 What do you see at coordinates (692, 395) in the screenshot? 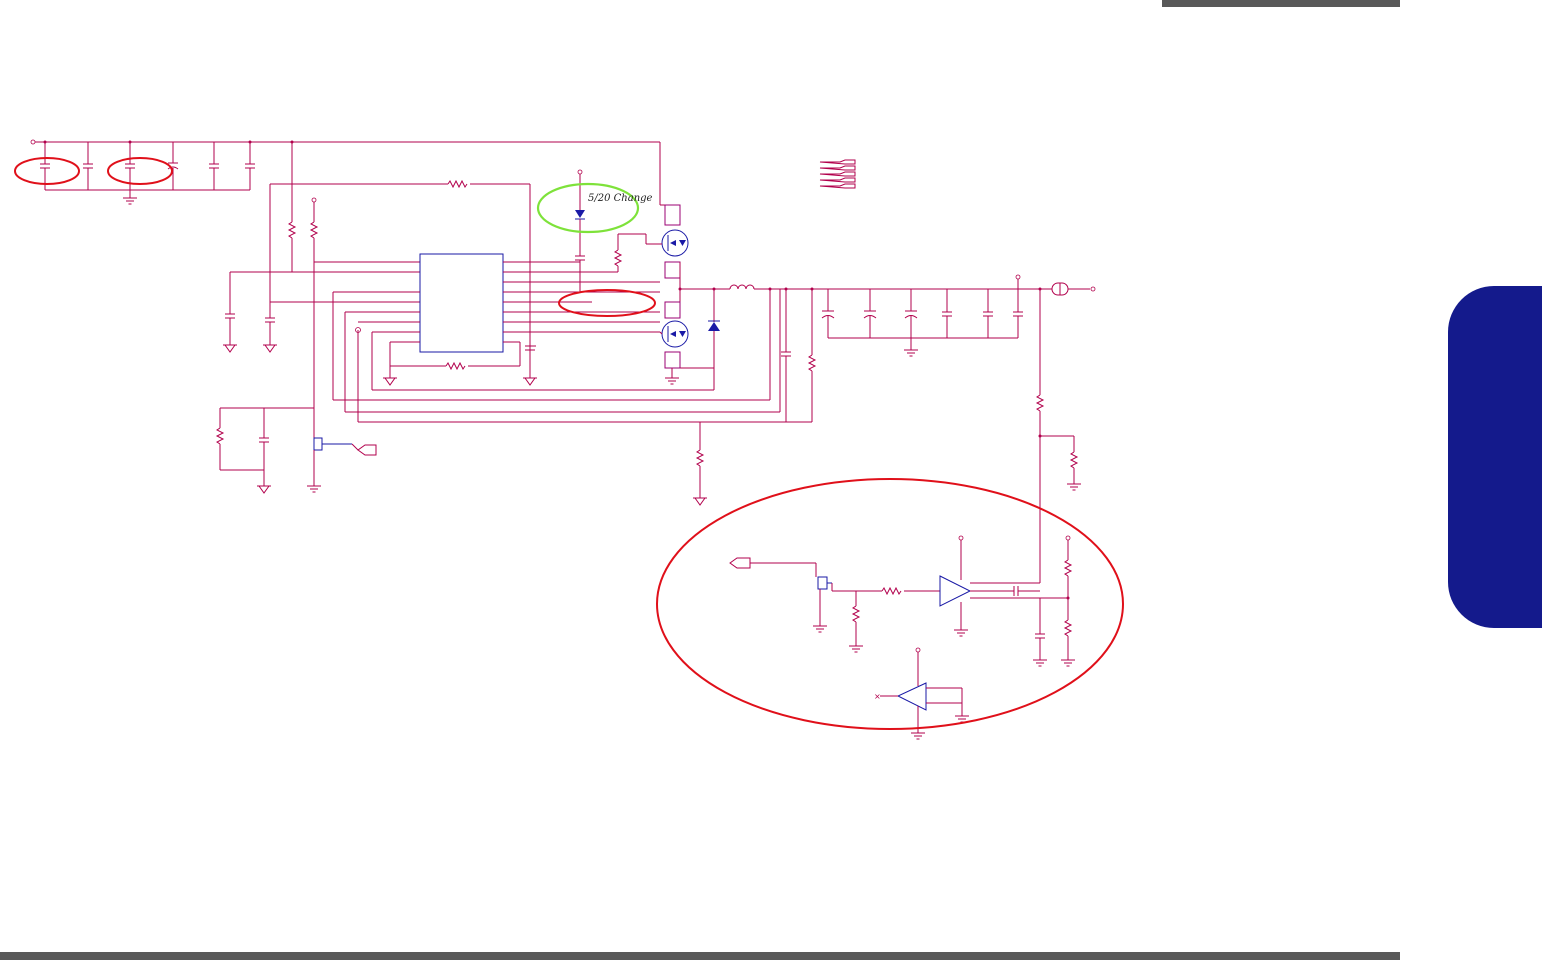
I see `output-stage` at bounding box center [692, 395].